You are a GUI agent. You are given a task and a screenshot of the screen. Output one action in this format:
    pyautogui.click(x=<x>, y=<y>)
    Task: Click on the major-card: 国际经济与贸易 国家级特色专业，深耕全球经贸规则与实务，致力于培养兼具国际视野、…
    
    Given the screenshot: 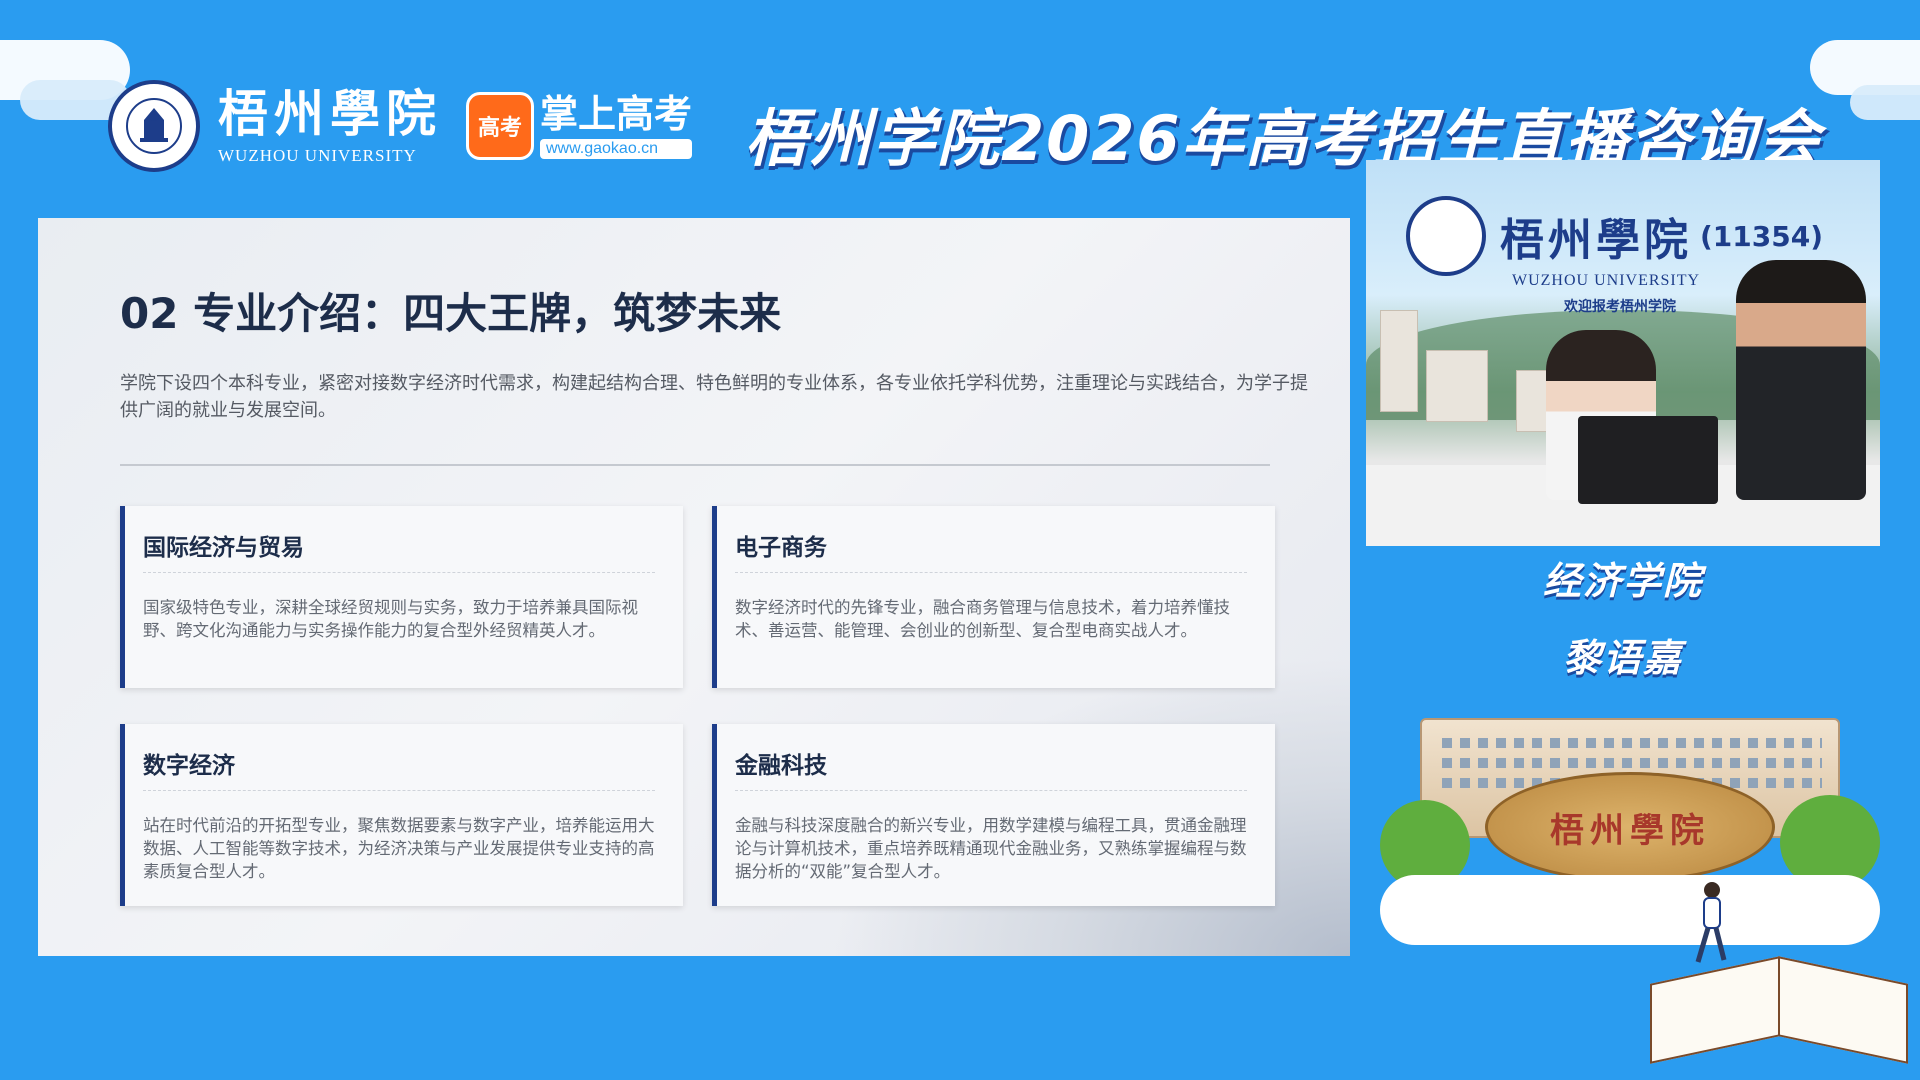 What is the action you would take?
    pyautogui.click(x=401, y=597)
    